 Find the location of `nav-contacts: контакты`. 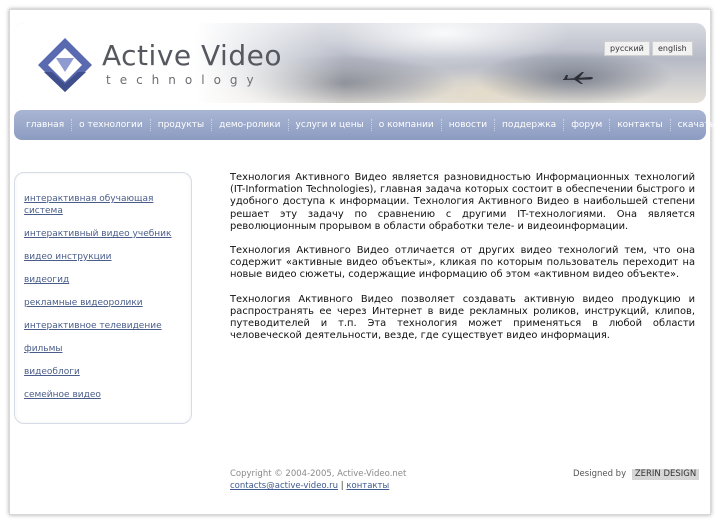

nav-contacts: контакты is located at coordinates (639, 125).